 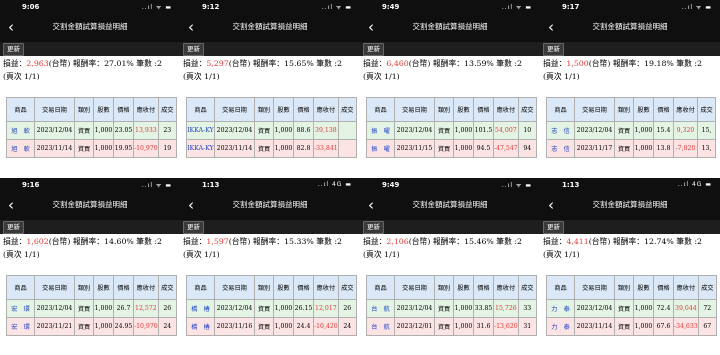 I want to click on status-bar: 9:16 ..ıl ᯤ ▬, so click(x=90, y=185).